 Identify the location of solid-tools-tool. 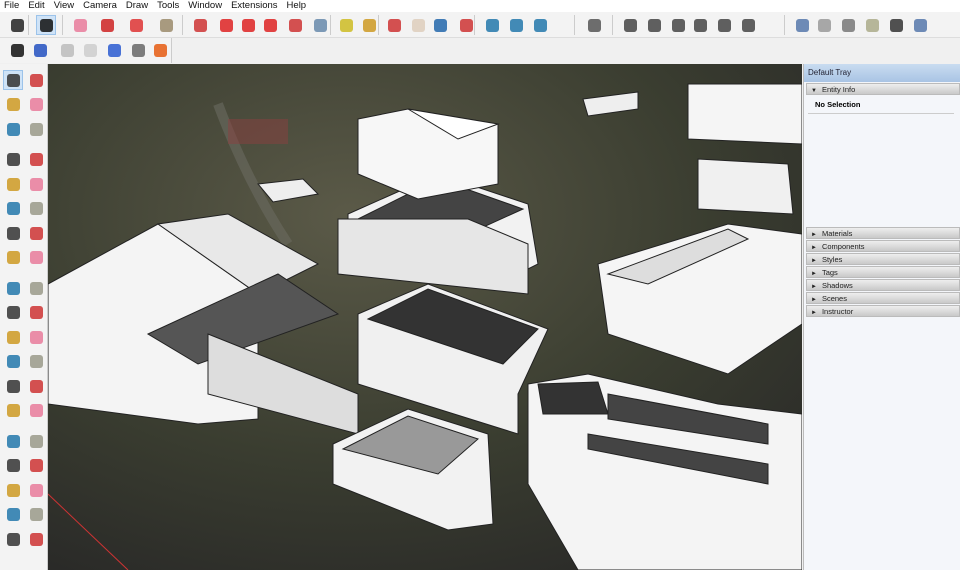
(40, 50).